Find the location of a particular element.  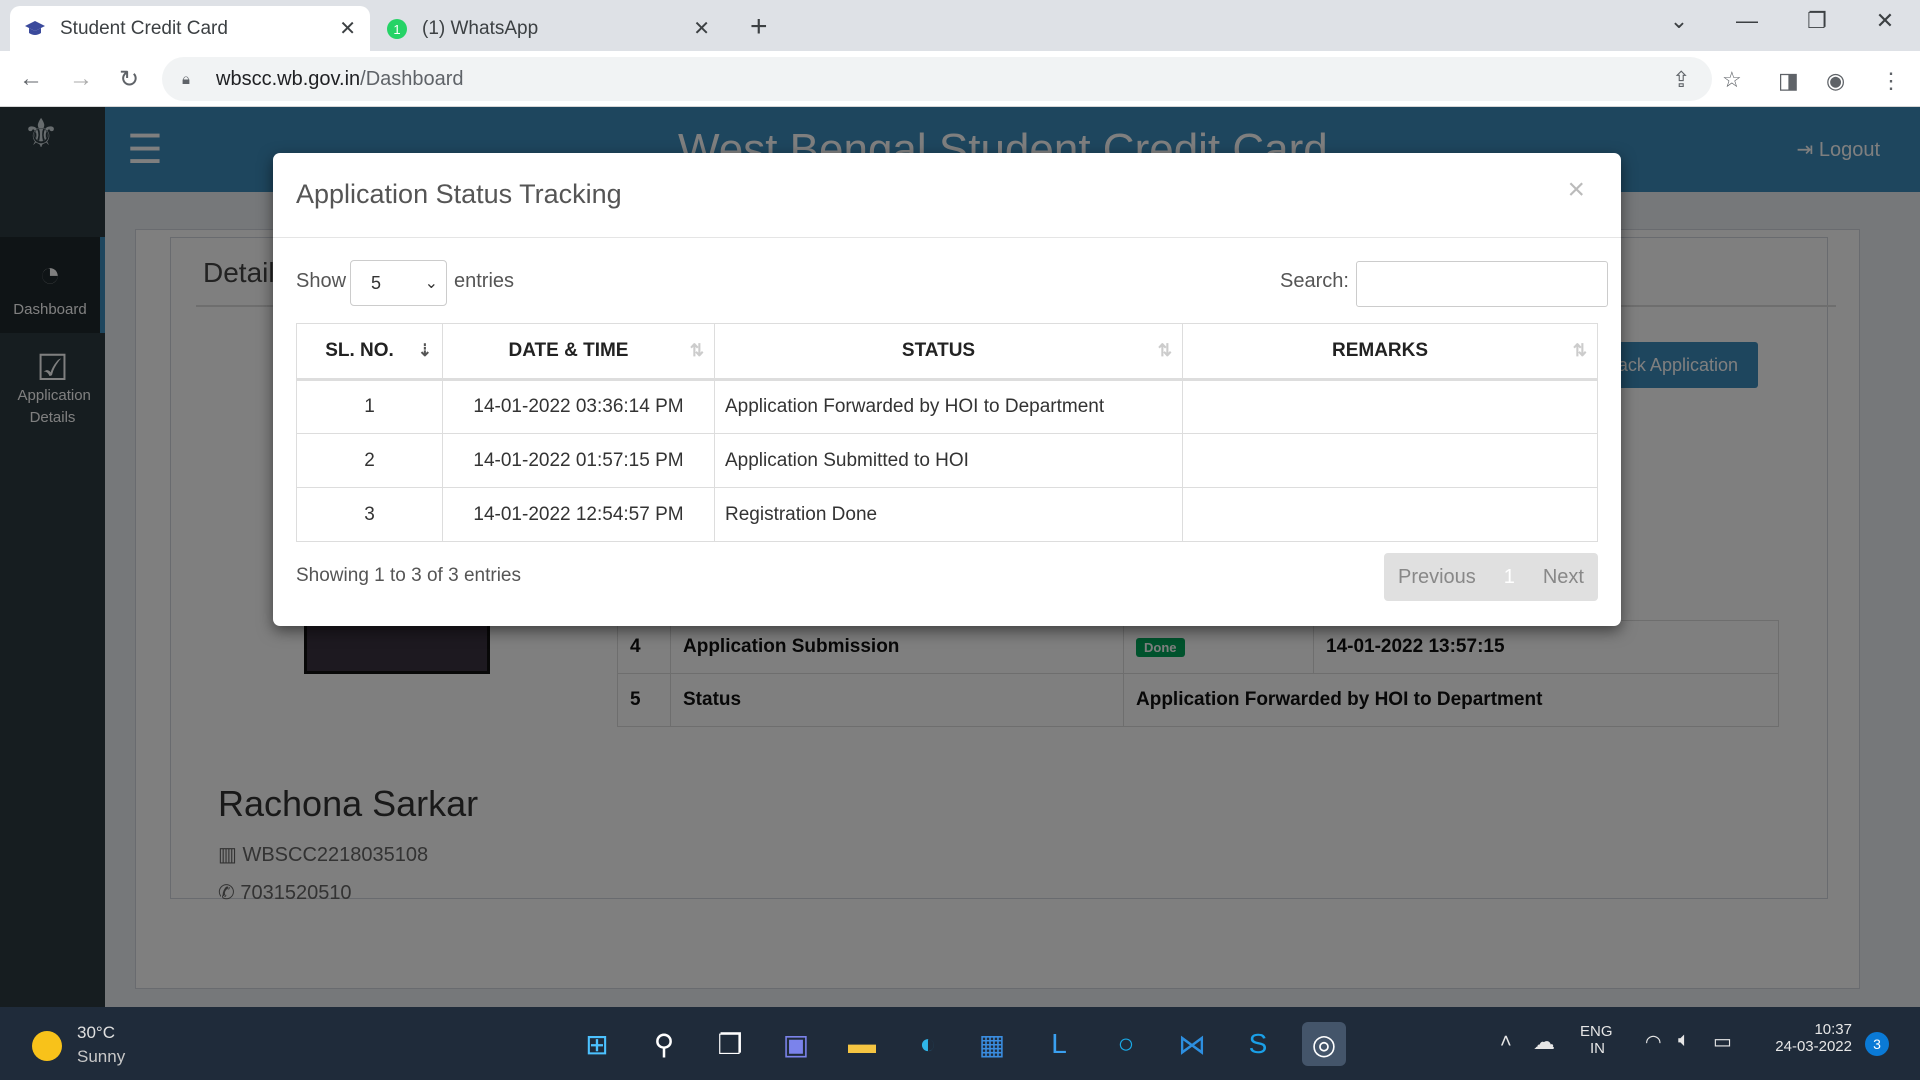

language-indicator: ENG IN is located at coordinates (1596, 1040).